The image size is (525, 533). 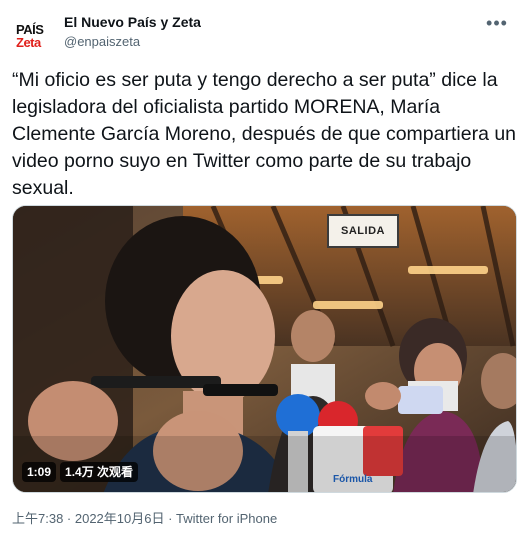 I want to click on tweet-meta: 上午7:38 · 2022年10月6日 · Twitter for iPhone, so click(x=144, y=517).